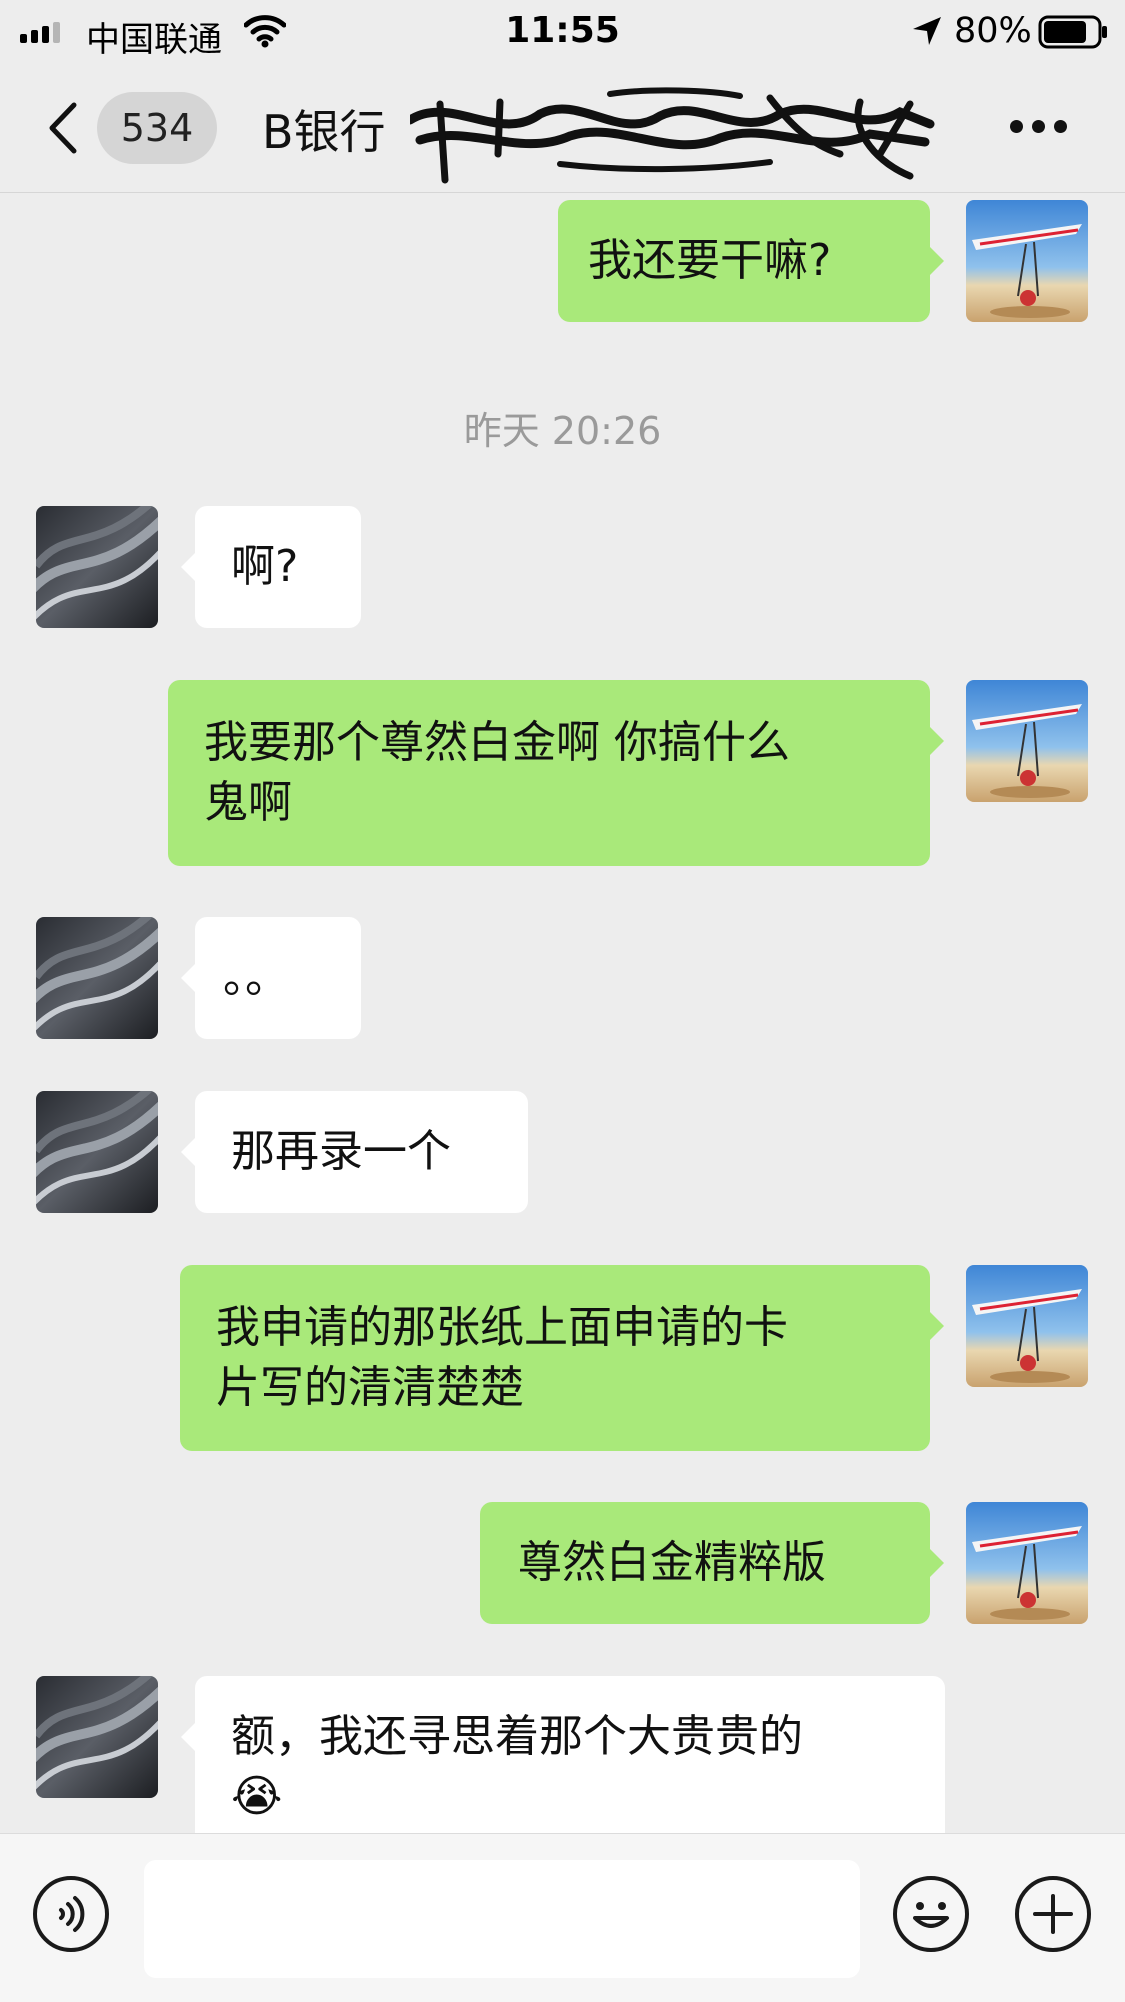 This screenshot has height=2002, width=1125. What do you see at coordinates (562, 1358) in the screenshot?
I see `message-bubble-outgoing: 我申请的那张纸上面申请的卡 片写的清清楚楚` at bounding box center [562, 1358].